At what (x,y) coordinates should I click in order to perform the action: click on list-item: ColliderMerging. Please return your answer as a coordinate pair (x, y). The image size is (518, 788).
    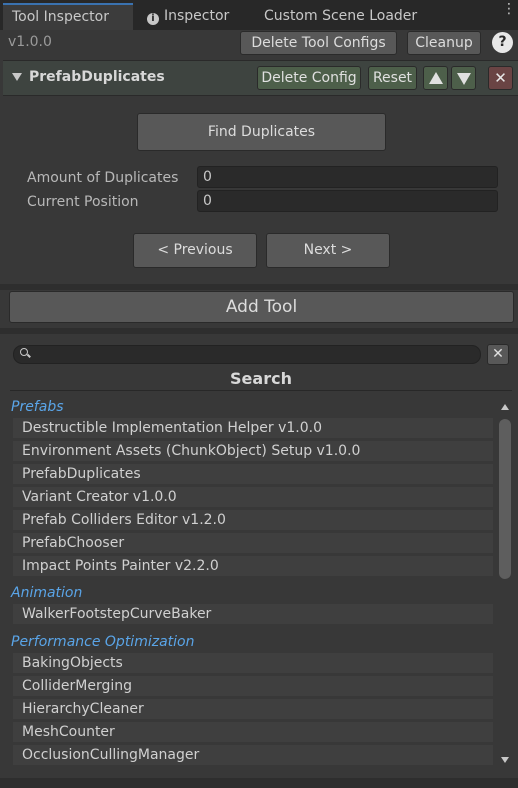
    Looking at the image, I should click on (253, 686).